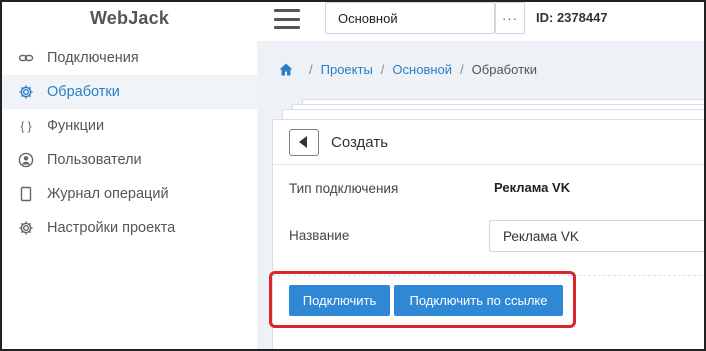  Describe the element at coordinates (504, 69) in the screenshot. I see `breadcrumb-current: Обработки` at that location.